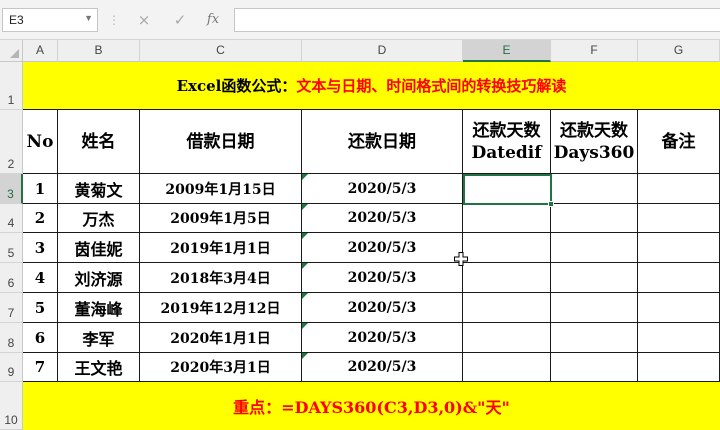 The height and width of the screenshot is (430, 720). What do you see at coordinates (40, 189) in the screenshot?
I see `cell-no: 1` at bounding box center [40, 189].